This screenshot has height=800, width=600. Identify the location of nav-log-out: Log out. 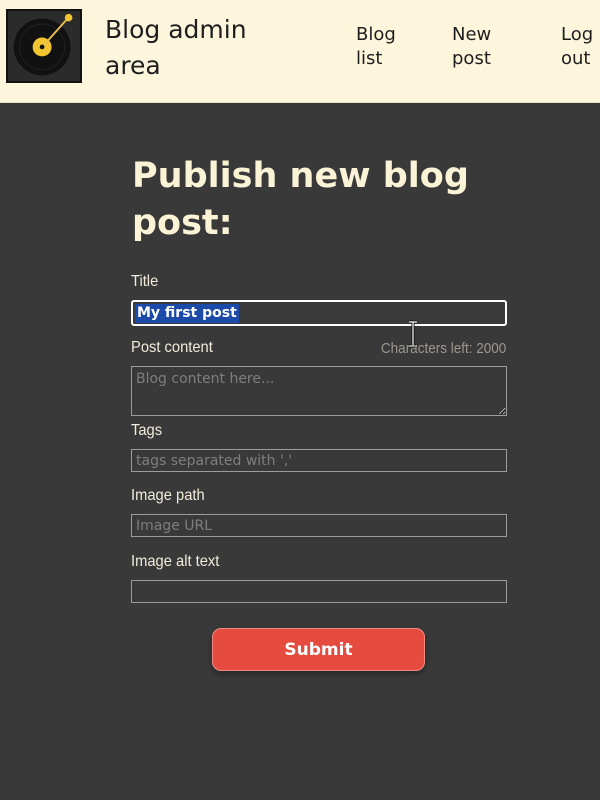
(580, 47).